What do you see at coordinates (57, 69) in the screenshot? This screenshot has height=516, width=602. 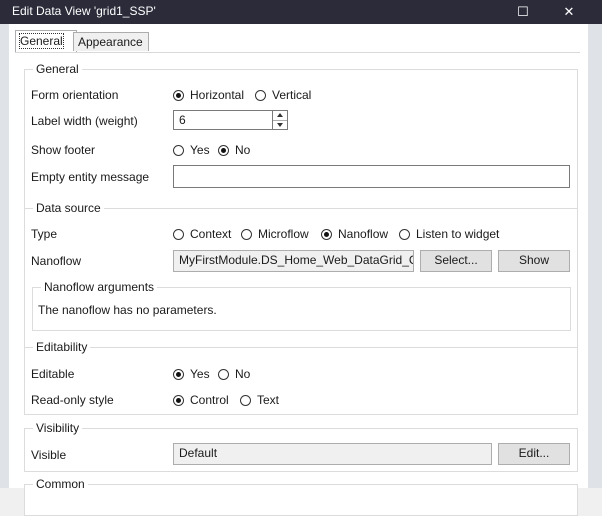 I see `general-group-title: General` at bounding box center [57, 69].